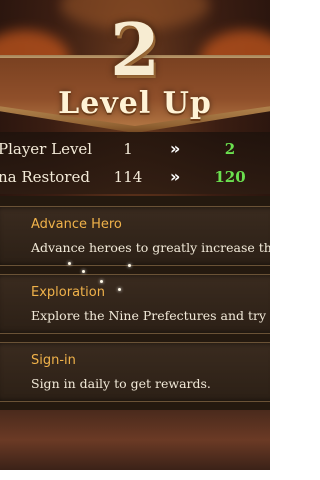  I want to click on stat-row-player-level: Player Level 1 » 2, so click(135, 149).